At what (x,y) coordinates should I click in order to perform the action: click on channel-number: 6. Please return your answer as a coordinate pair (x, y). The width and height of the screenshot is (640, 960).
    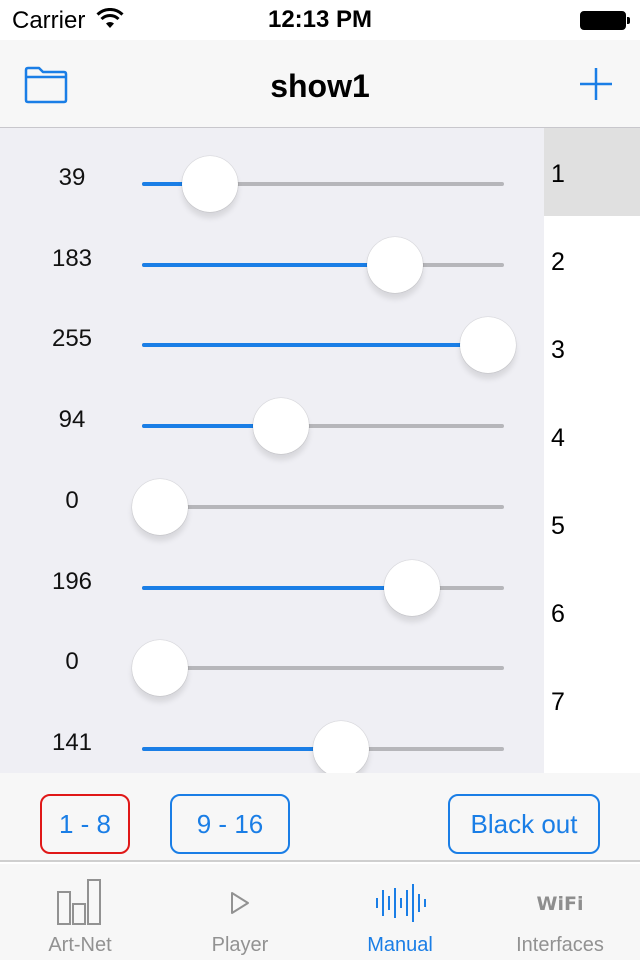
    Looking at the image, I should click on (558, 614).